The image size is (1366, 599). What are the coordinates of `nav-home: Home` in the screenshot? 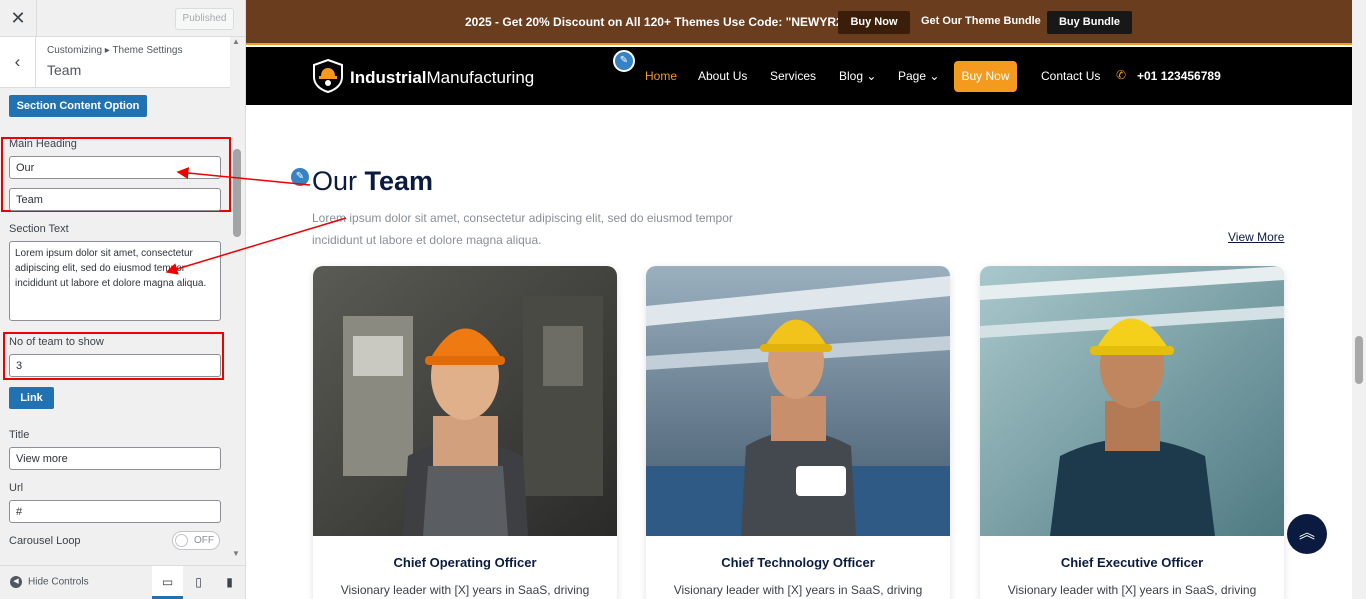 It's located at (661, 76).